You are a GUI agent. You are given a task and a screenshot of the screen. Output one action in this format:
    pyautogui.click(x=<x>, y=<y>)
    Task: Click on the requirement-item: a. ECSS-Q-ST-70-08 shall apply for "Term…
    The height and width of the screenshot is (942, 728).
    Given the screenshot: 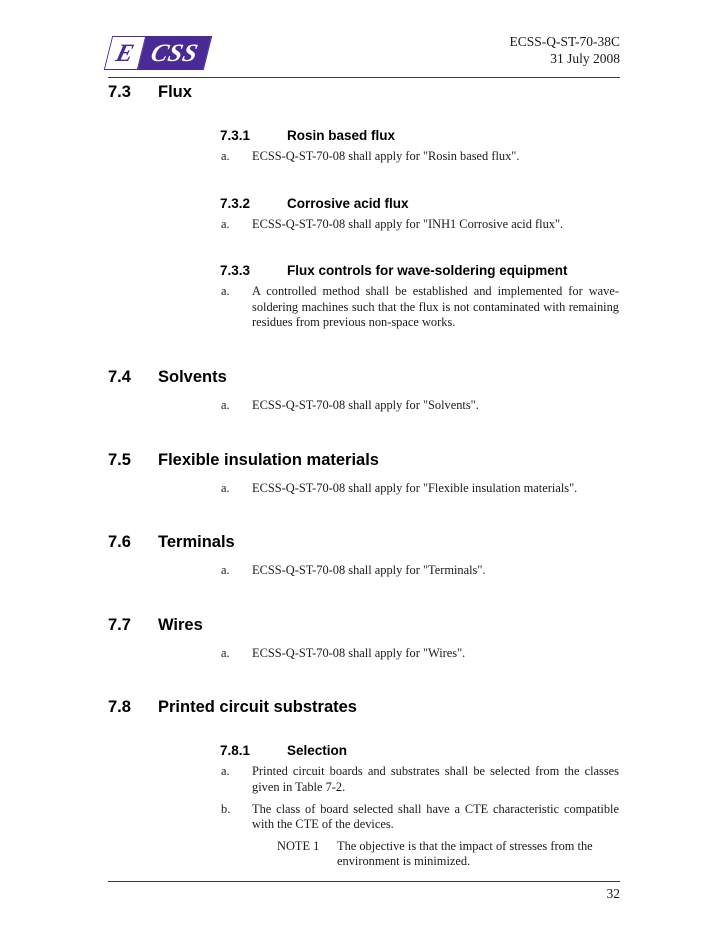 What is the action you would take?
    pyautogui.click(x=420, y=571)
    